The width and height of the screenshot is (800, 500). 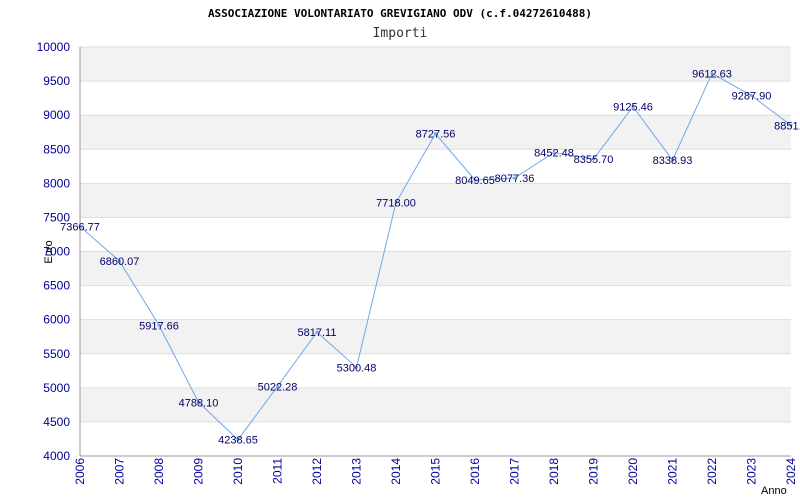 What do you see at coordinates (238, 471) in the screenshot?
I see `x-tick-label: 2010` at bounding box center [238, 471].